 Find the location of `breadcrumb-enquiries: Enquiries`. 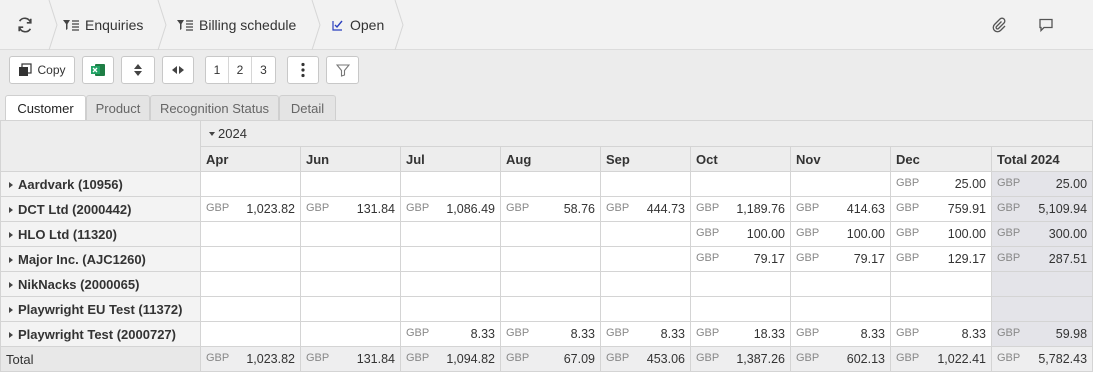

breadcrumb-enquiries: Enquiries is located at coordinates (103, 25).